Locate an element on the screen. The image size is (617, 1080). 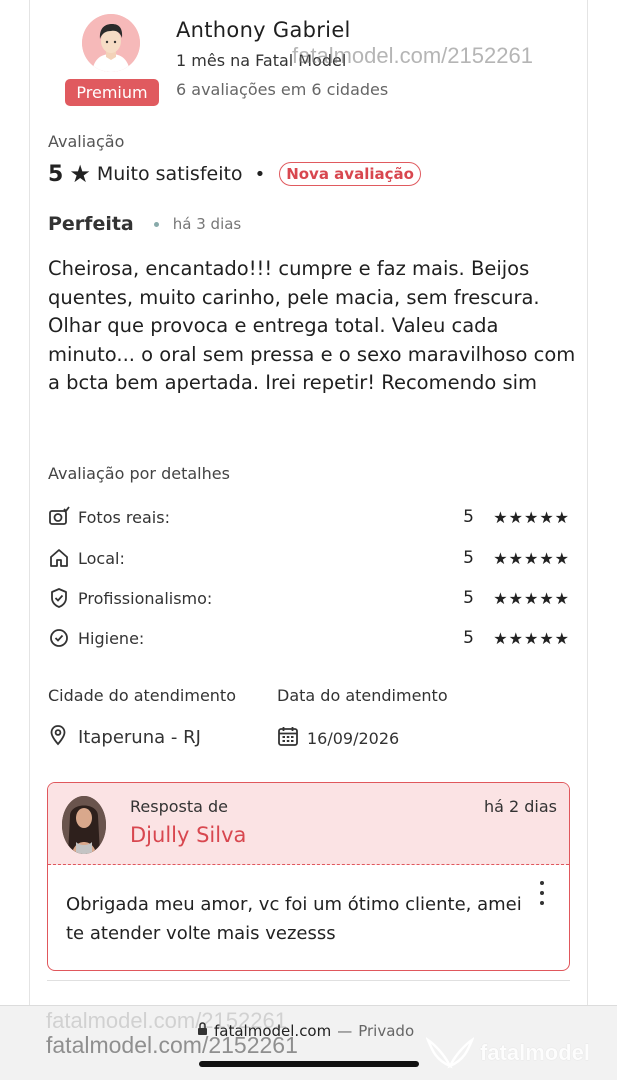
detail-label: Local: is located at coordinates (101, 558).